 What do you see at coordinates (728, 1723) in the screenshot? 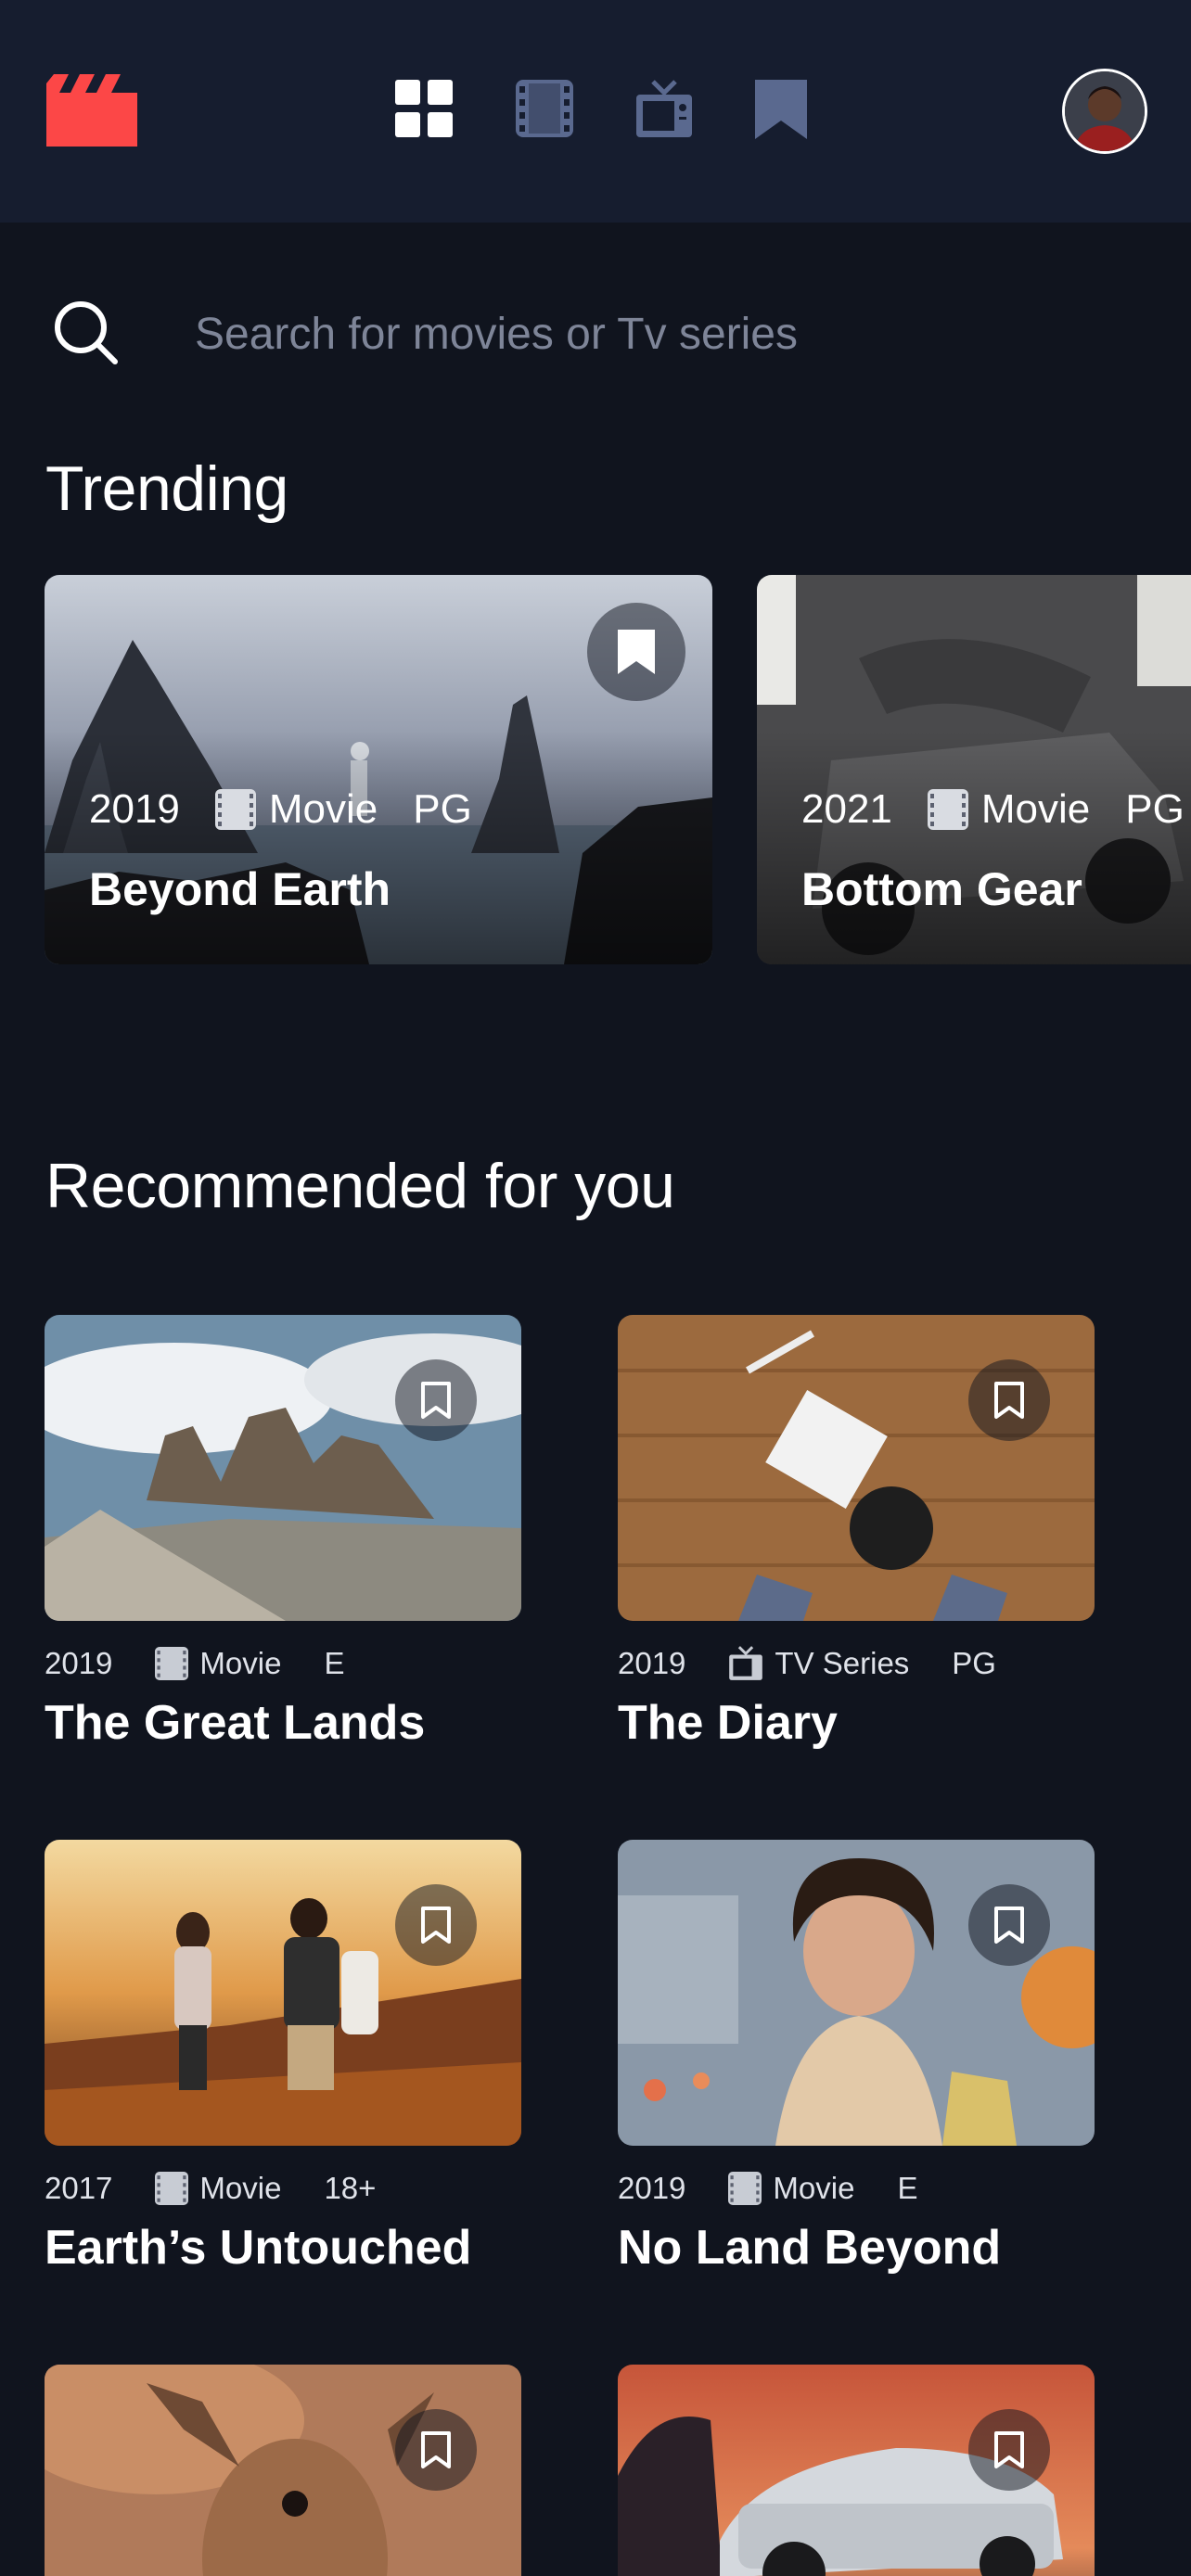
I see `card-title: The Diary` at bounding box center [728, 1723].